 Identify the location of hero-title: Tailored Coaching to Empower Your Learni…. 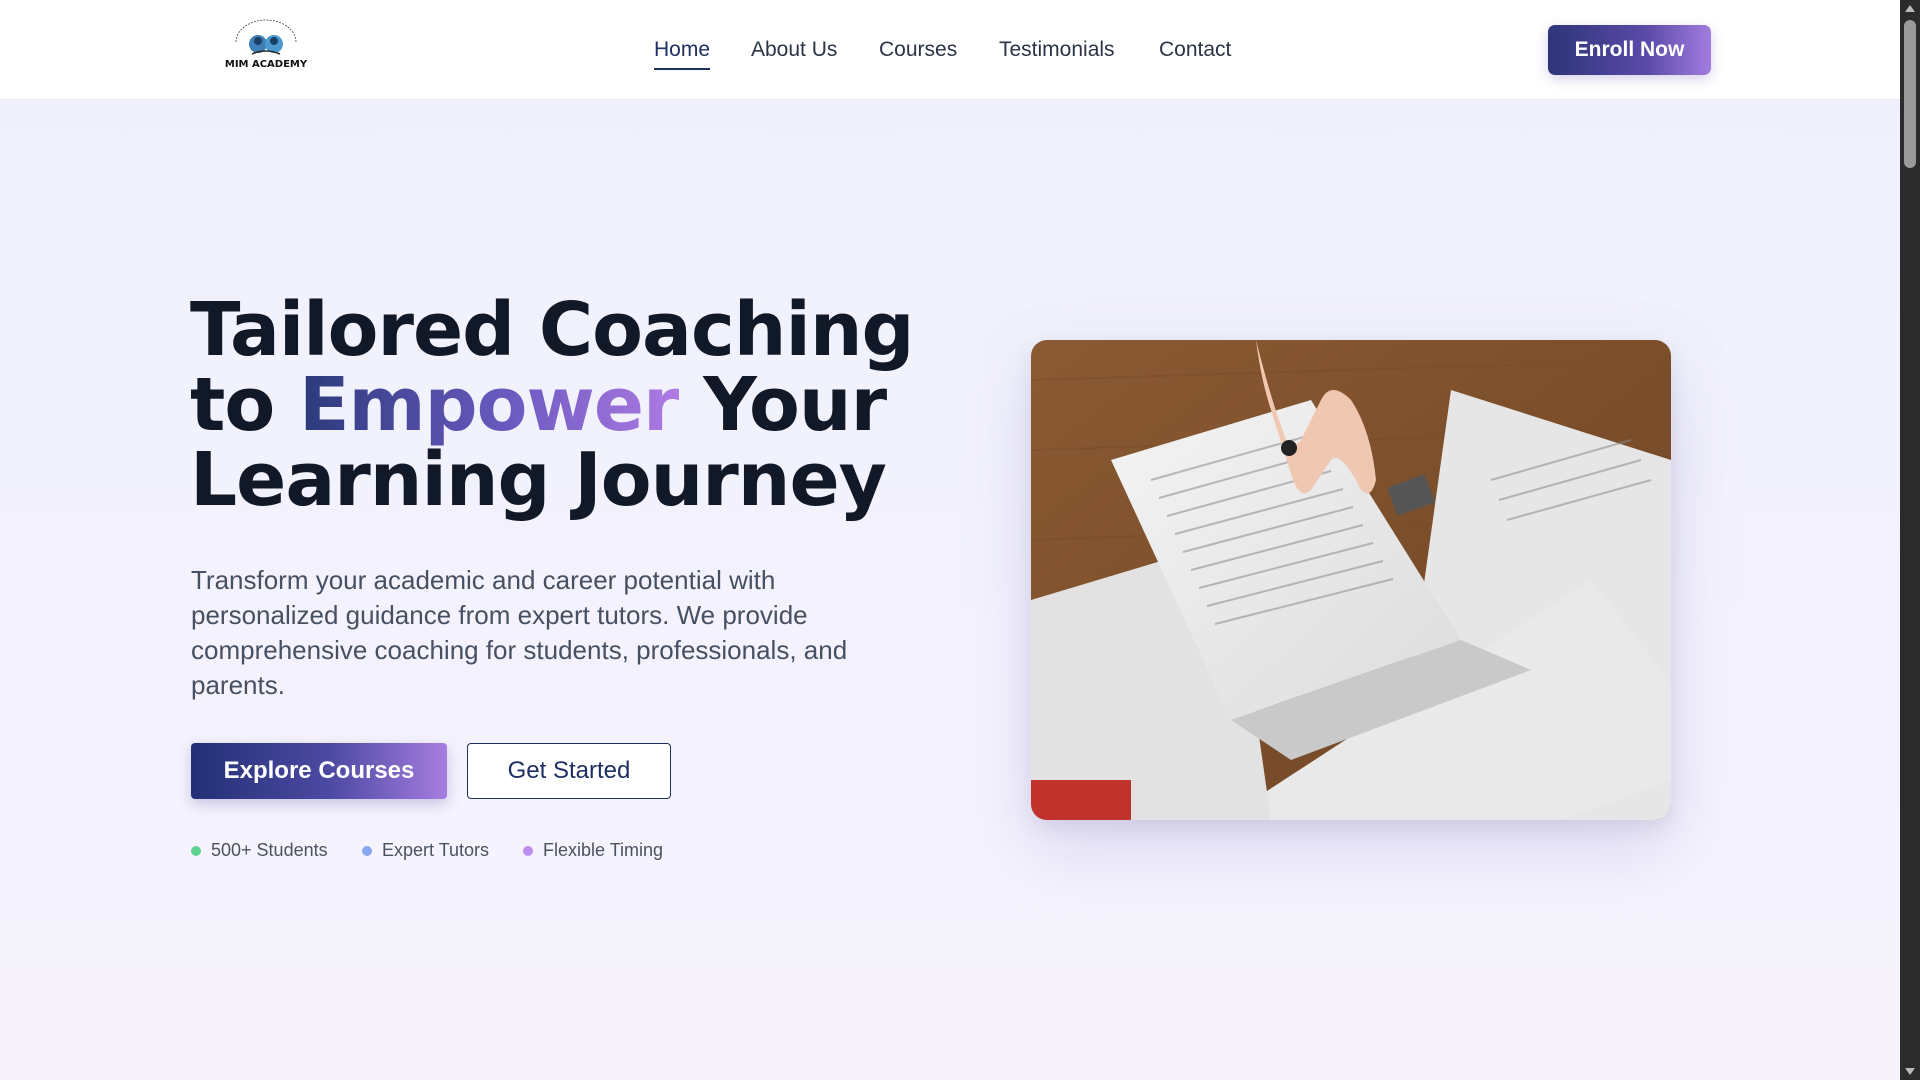
(570, 405).